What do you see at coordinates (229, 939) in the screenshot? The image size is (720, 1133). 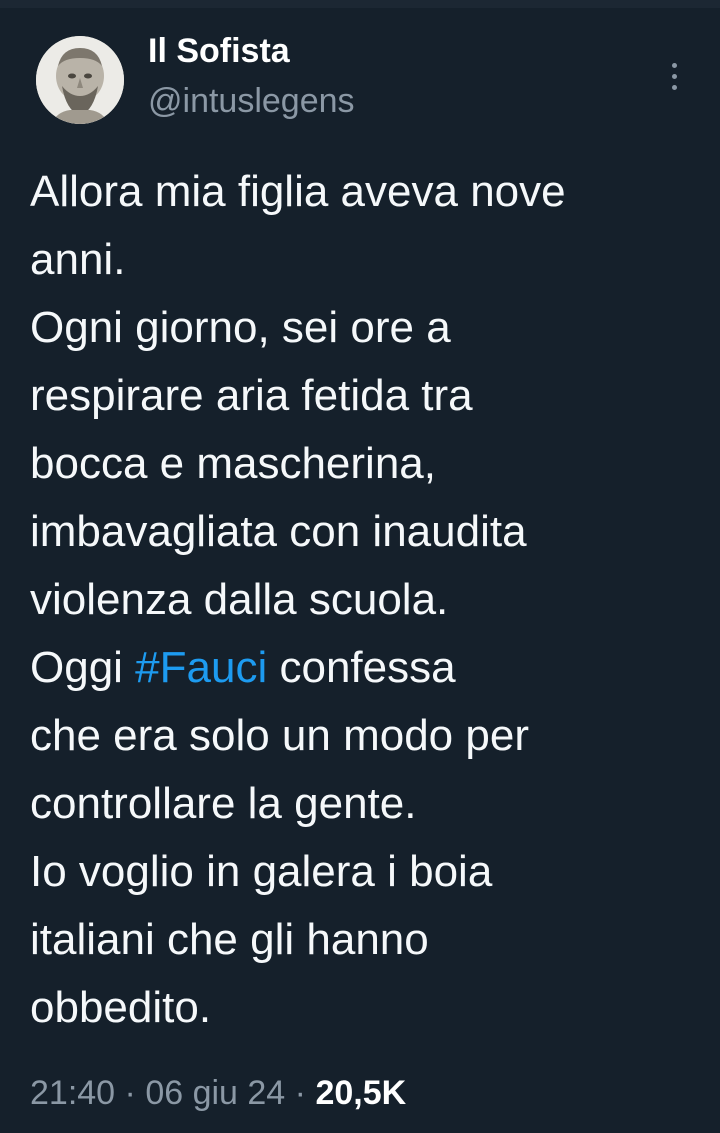 I see `tweet-line: italiani che gli hanno` at bounding box center [229, 939].